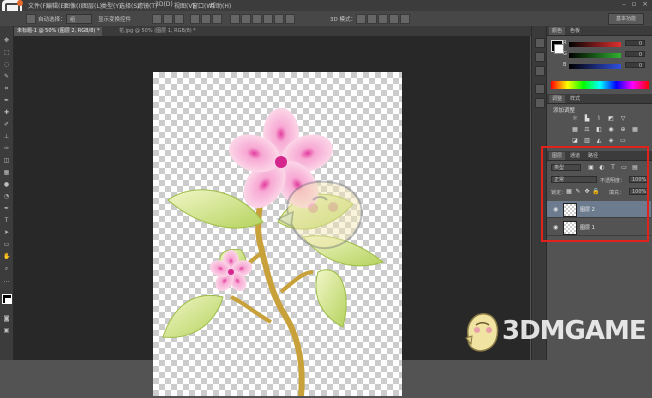 The height and width of the screenshot is (398, 652). What do you see at coordinates (540, 103) in the screenshot?
I see `paragraph-panel-icon` at bounding box center [540, 103].